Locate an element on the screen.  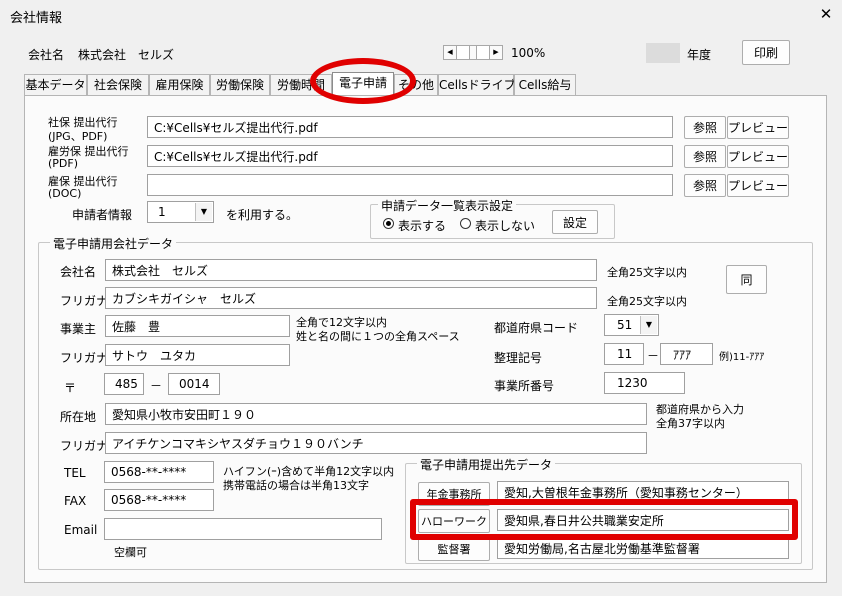
company-name: 株式会社 セルズ is located at coordinates (126, 55).